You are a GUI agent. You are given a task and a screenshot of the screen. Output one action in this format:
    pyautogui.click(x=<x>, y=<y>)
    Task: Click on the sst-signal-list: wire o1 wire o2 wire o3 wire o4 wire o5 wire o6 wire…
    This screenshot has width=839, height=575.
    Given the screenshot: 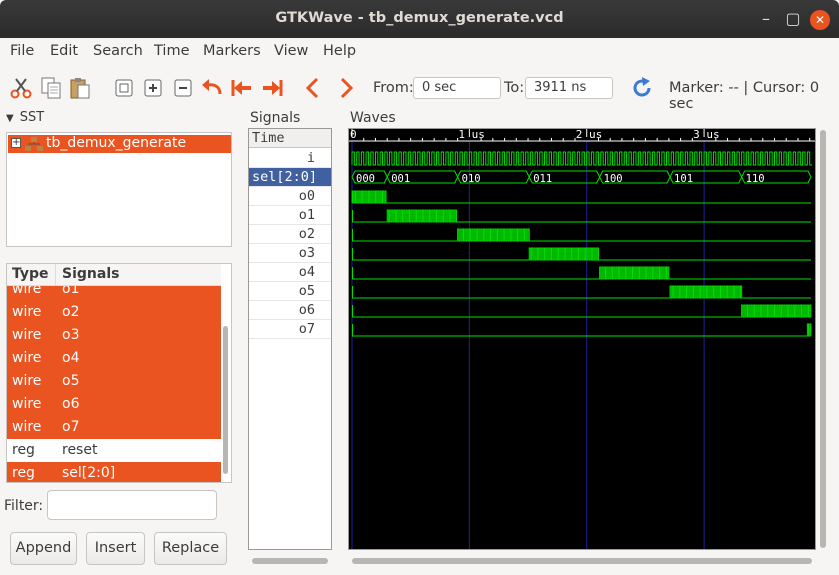 What is the action you would take?
    pyautogui.click(x=119, y=373)
    